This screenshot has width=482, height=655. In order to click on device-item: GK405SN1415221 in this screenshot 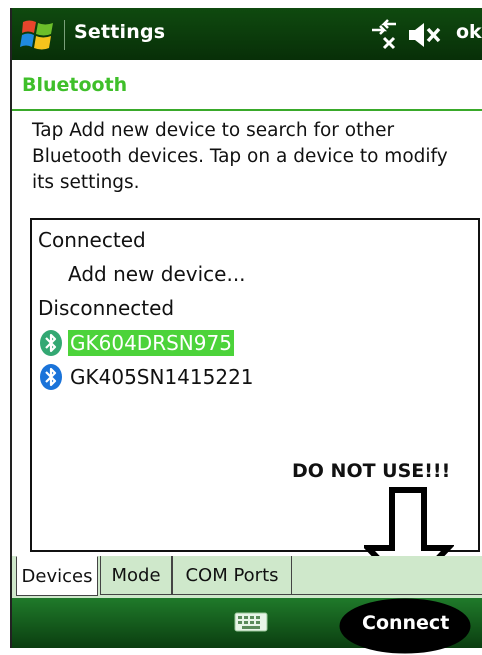, I will do `click(147, 377)`.